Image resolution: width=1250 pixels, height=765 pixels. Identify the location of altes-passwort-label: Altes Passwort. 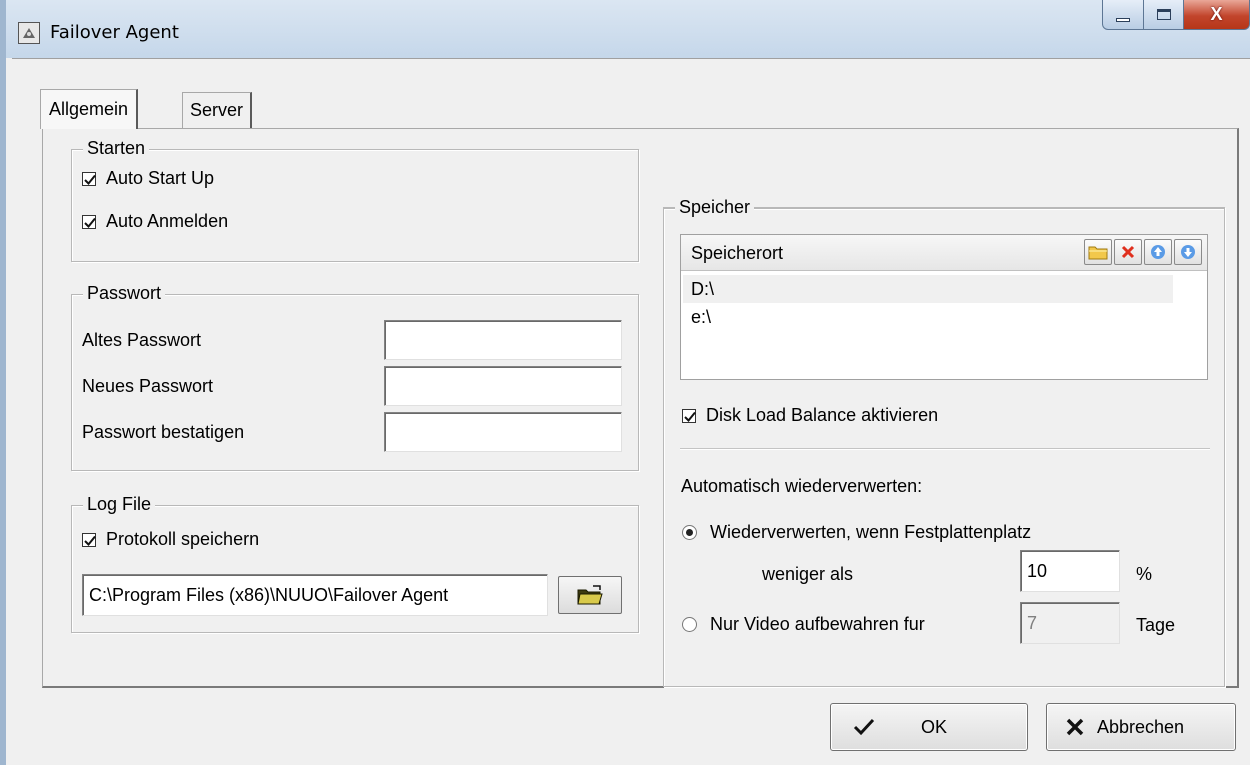
(142, 340).